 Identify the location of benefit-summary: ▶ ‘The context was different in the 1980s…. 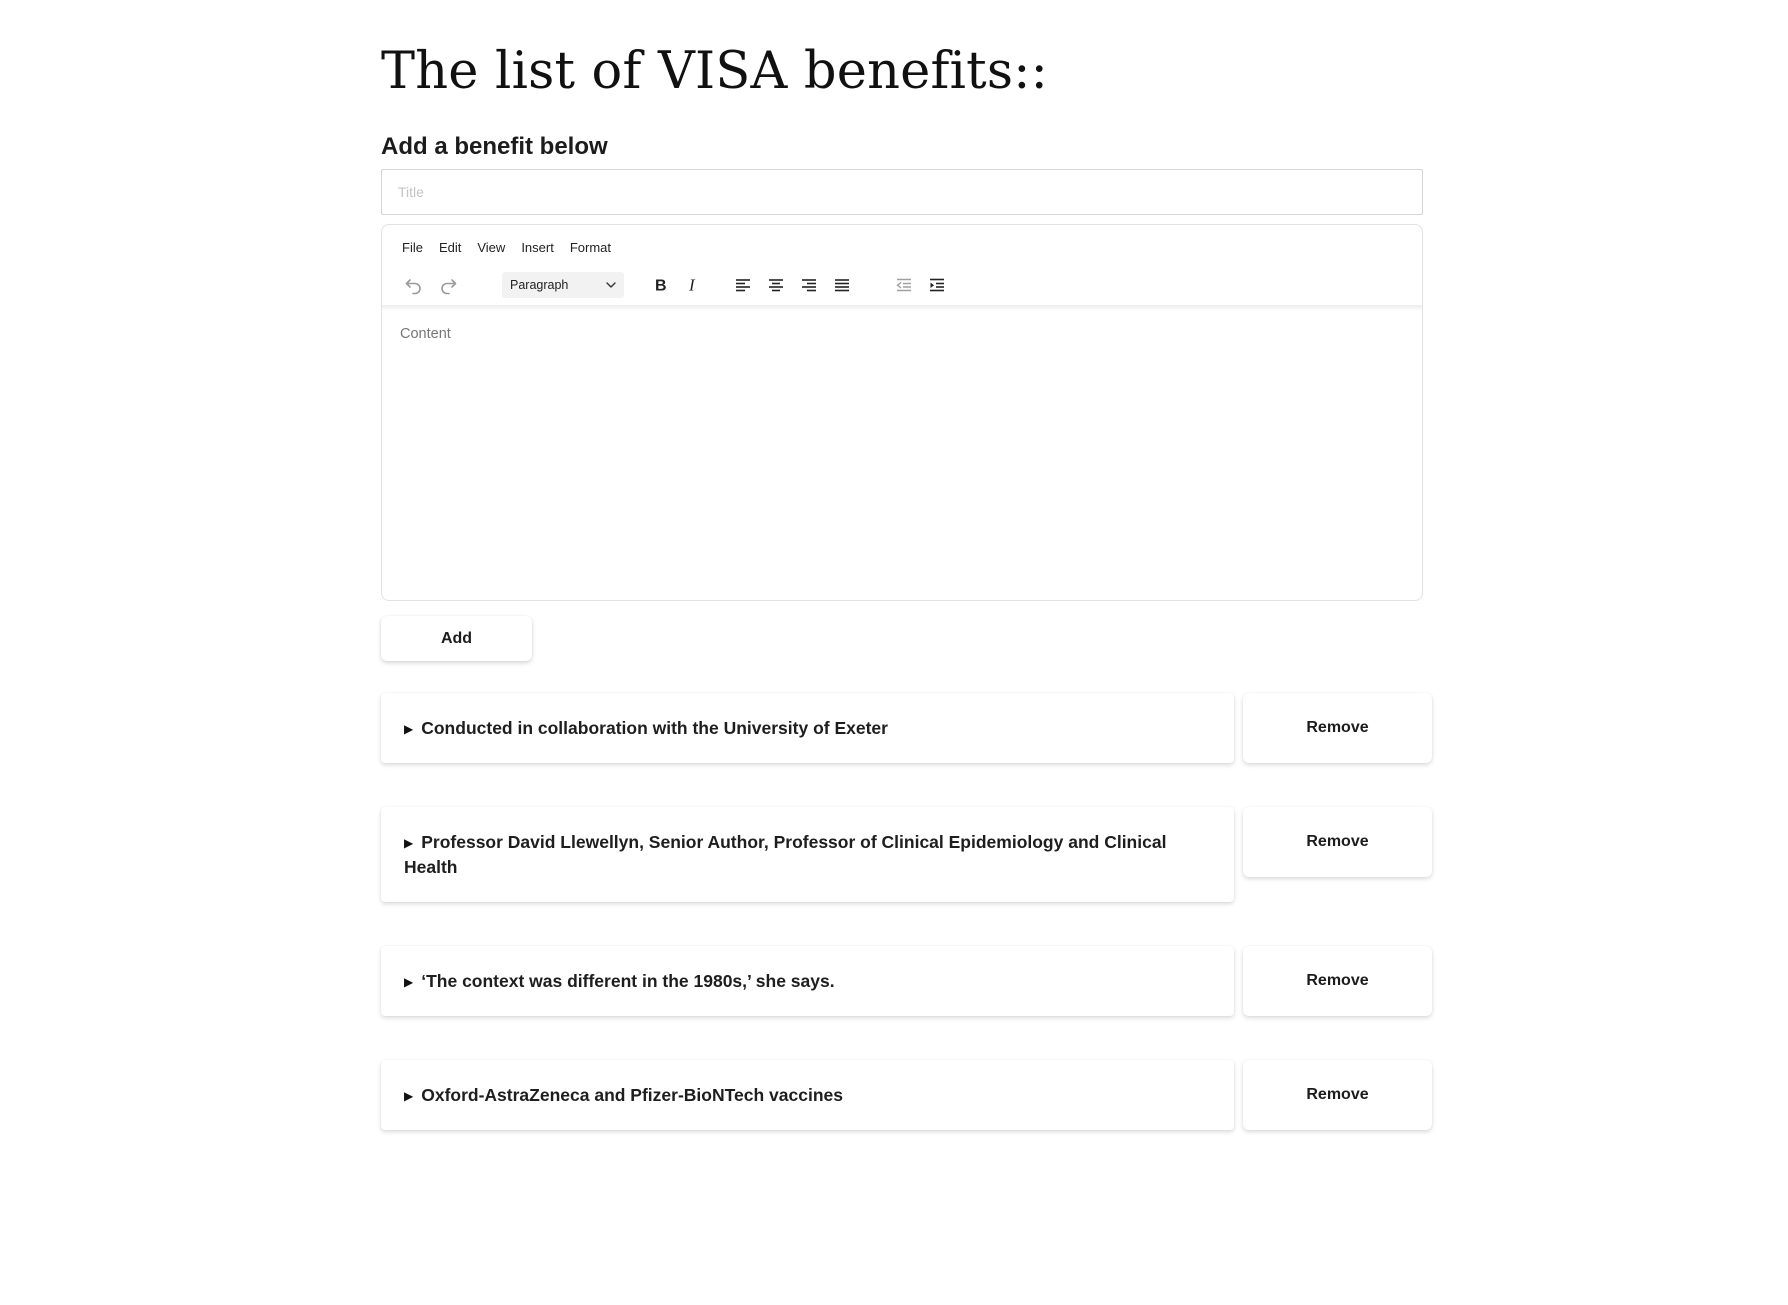
(619, 981).